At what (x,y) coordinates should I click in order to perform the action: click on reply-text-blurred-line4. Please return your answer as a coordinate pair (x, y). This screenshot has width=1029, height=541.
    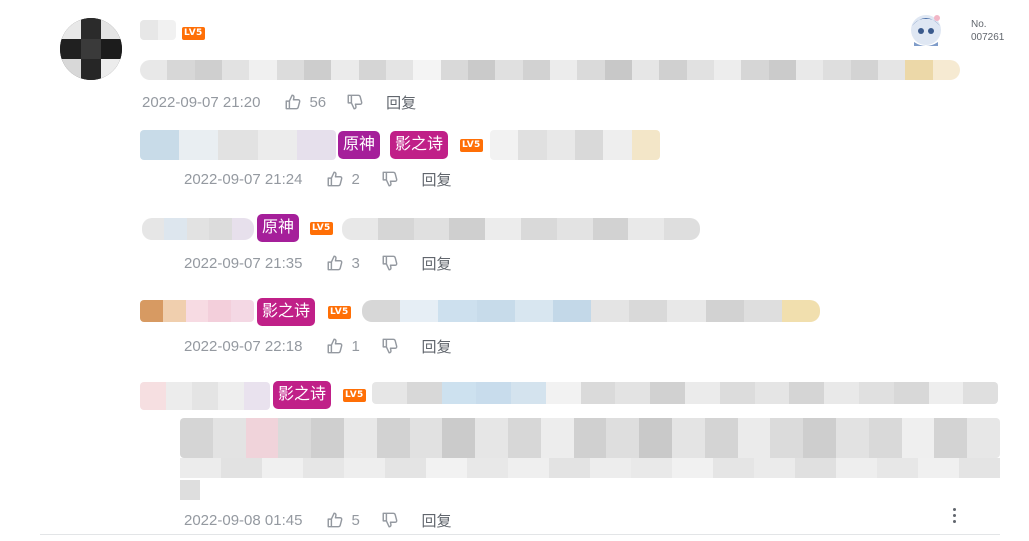
    Looking at the image, I should click on (190, 490).